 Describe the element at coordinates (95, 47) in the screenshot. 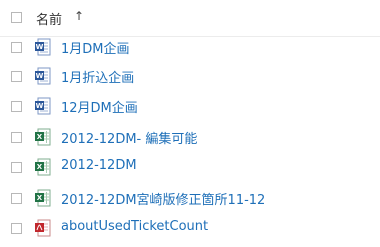

I see `file-name-link: 1月DM企画` at that location.